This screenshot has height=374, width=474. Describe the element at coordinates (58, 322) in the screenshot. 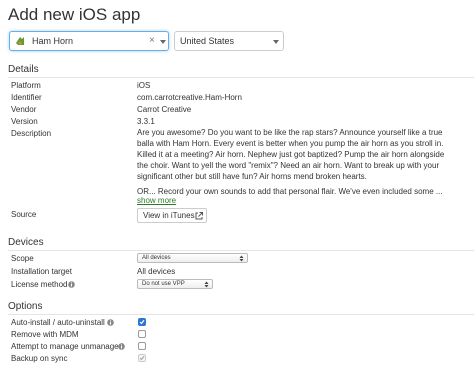

I see `option-label: Auto-install / auto-uninstall` at that location.